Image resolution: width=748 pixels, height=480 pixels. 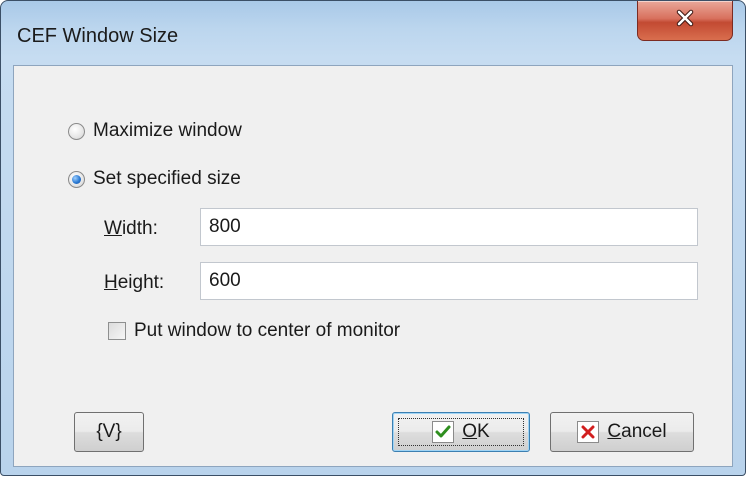 What do you see at coordinates (267, 330) in the screenshot?
I see `center-window-label: Put window to center of monitor` at bounding box center [267, 330].